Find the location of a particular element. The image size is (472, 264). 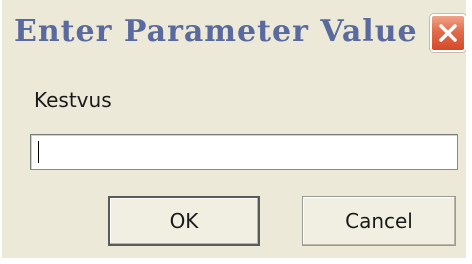

parameter-input is located at coordinates (244, 152).